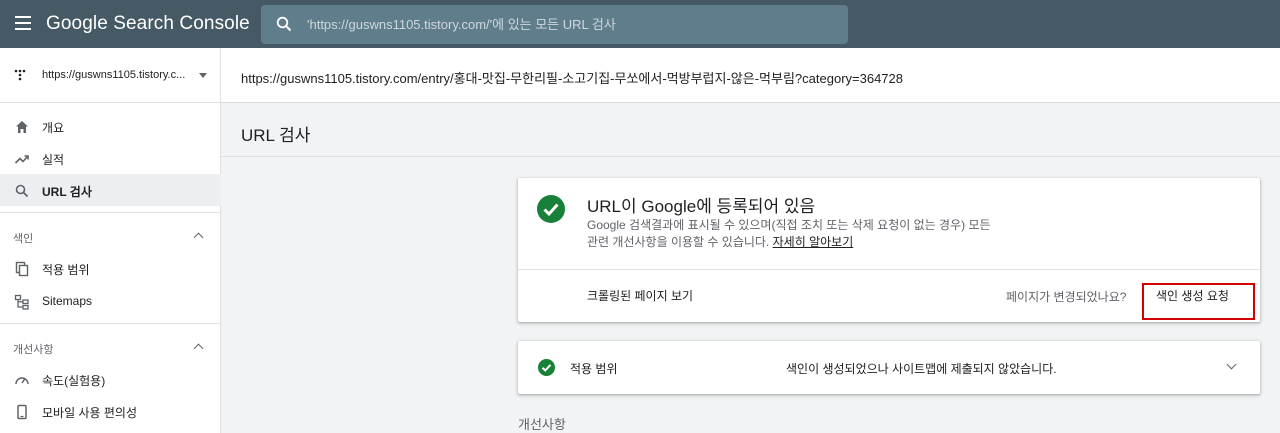 The image size is (1280, 433). What do you see at coordinates (110, 158) in the screenshot?
I see `sidebar-item-performance: 실적` at bounding box center [110, 158].